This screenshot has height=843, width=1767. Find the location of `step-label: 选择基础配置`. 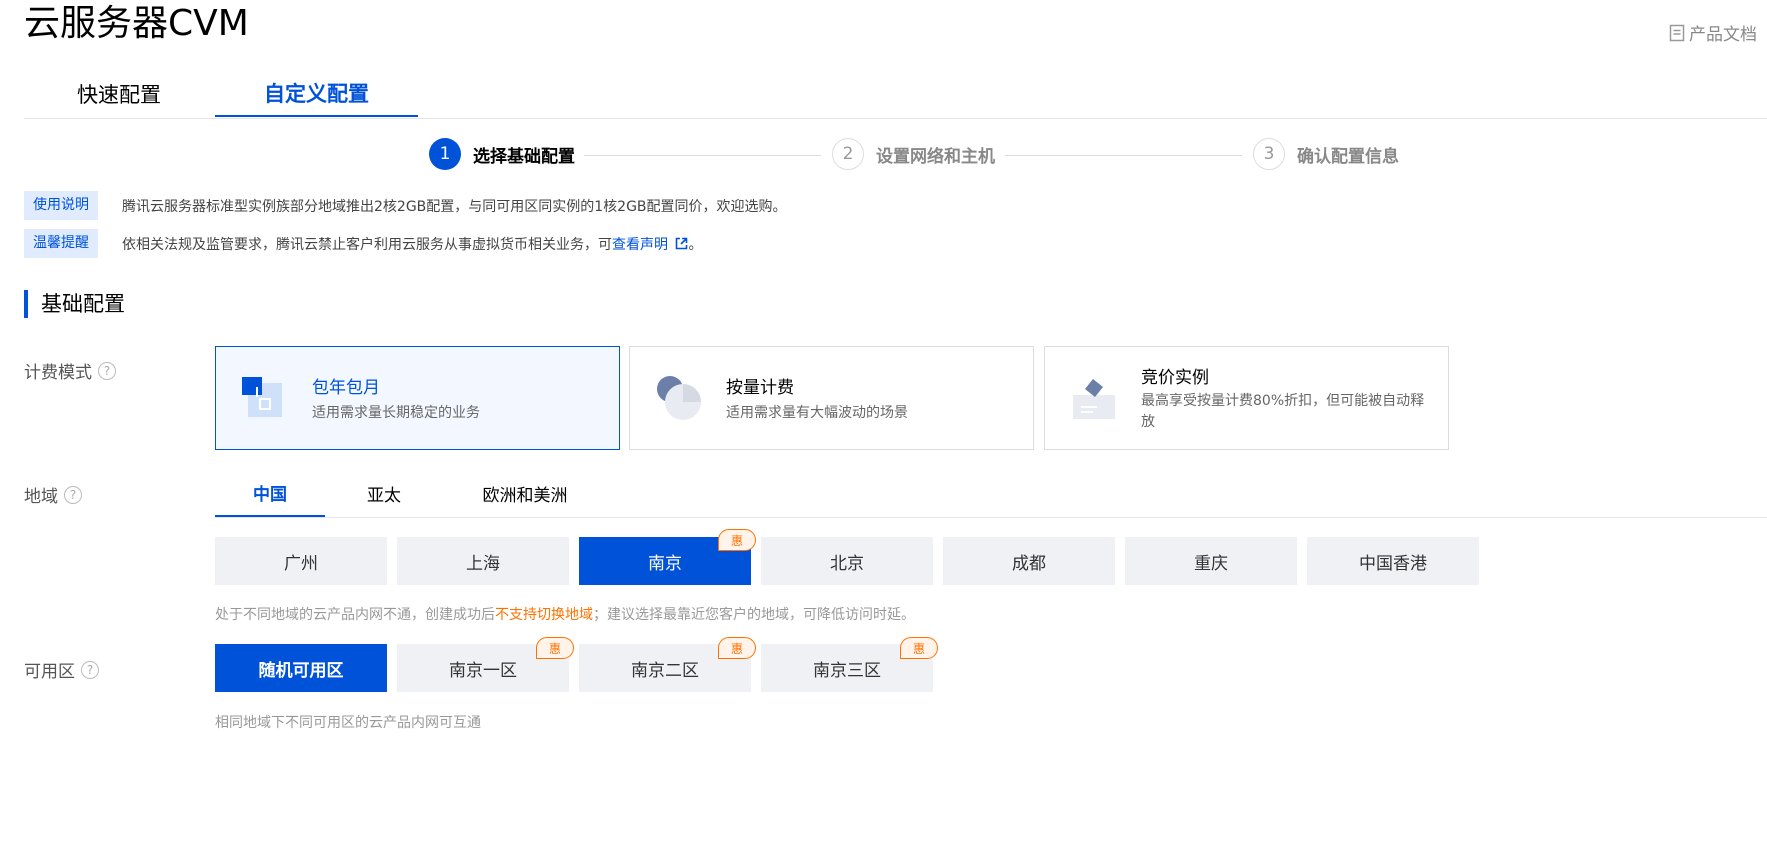

step-label: 选择基础配置 is located at coordinates (524, 156).